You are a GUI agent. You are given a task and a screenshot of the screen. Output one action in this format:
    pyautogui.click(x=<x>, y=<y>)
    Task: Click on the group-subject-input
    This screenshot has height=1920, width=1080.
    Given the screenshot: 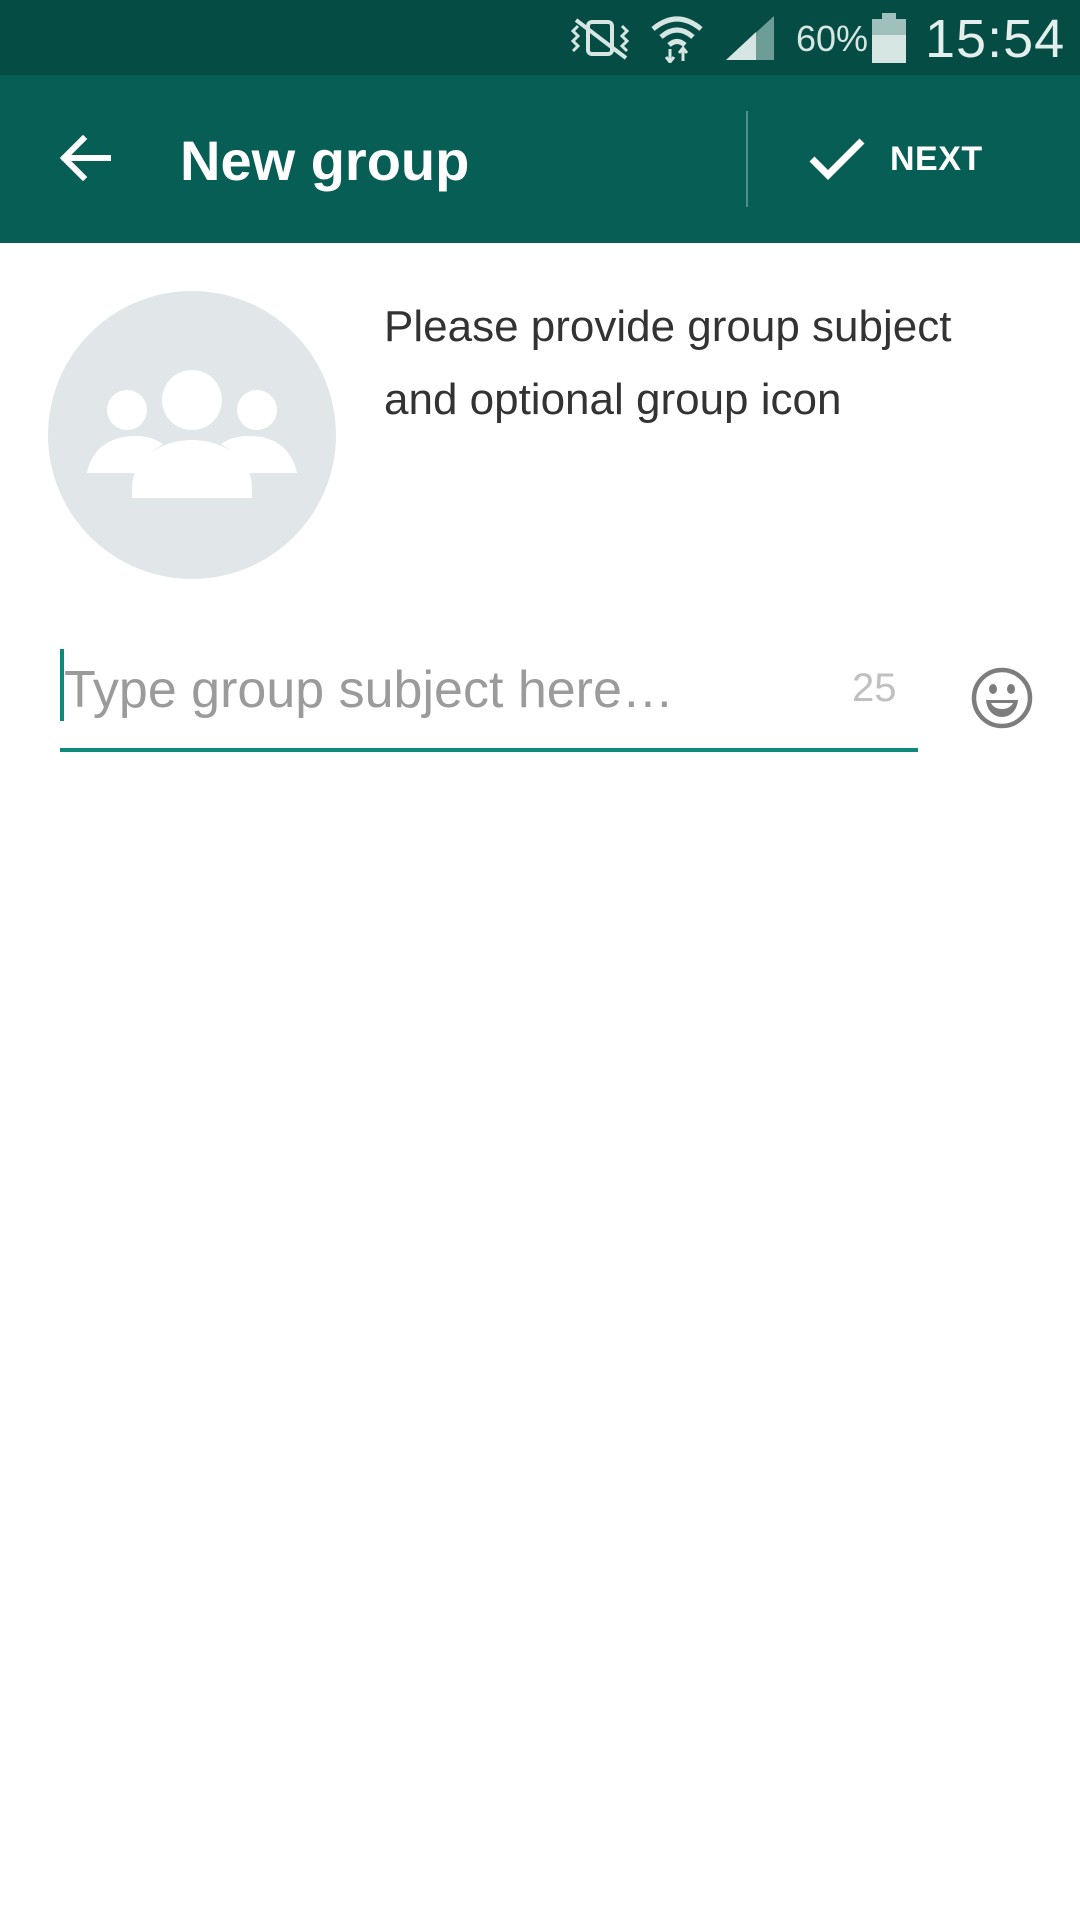 What is the action you would take?
    pyautogui.click(x=449, y=690)
    